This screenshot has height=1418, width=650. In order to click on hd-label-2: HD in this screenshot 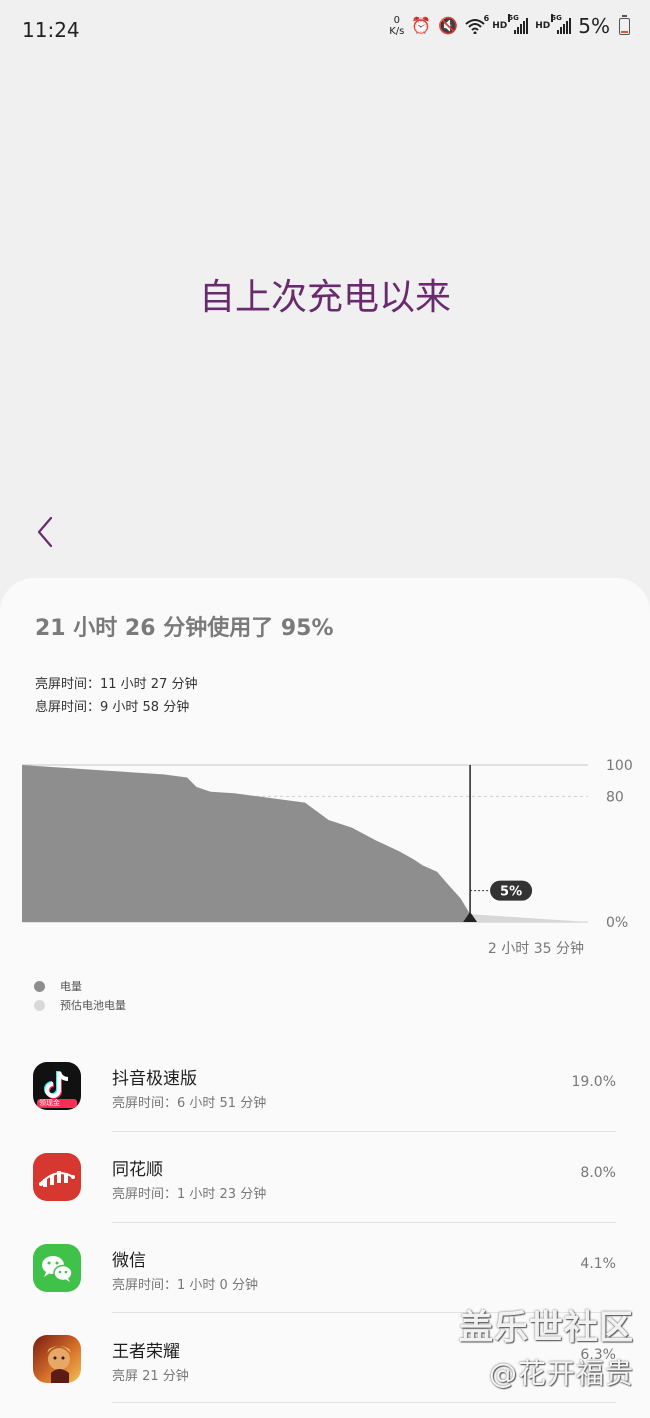, I will do `click(543, 26)`.